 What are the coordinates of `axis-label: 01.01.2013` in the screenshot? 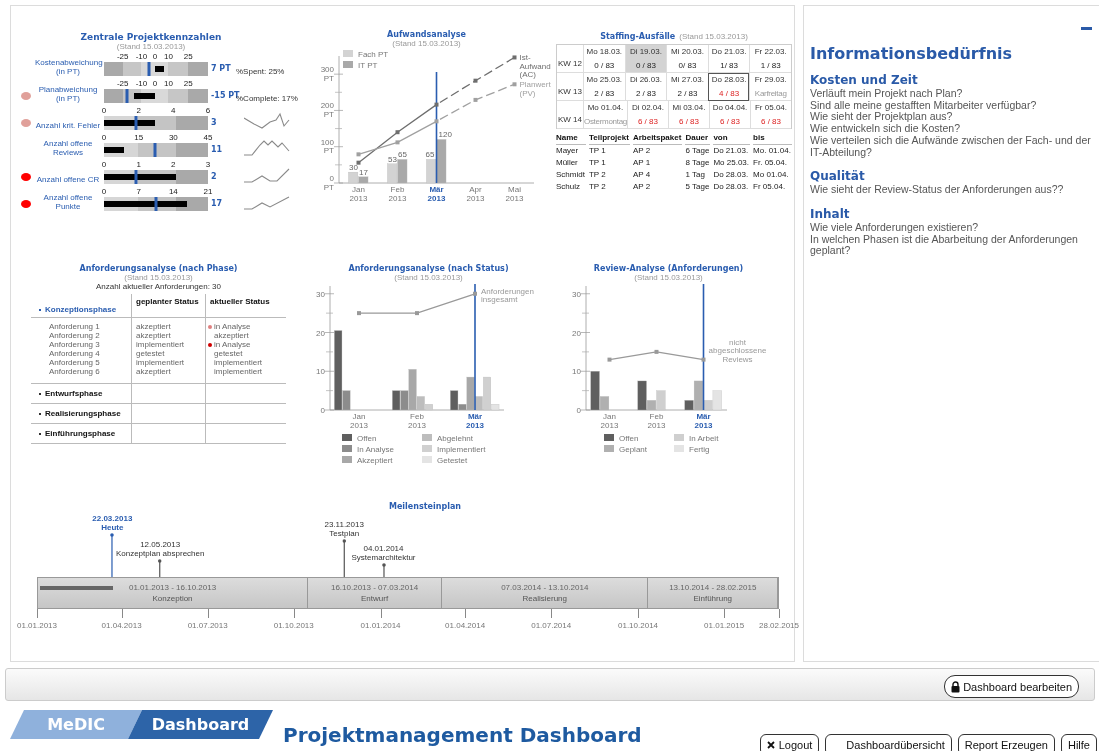 It's located at (37, 625).